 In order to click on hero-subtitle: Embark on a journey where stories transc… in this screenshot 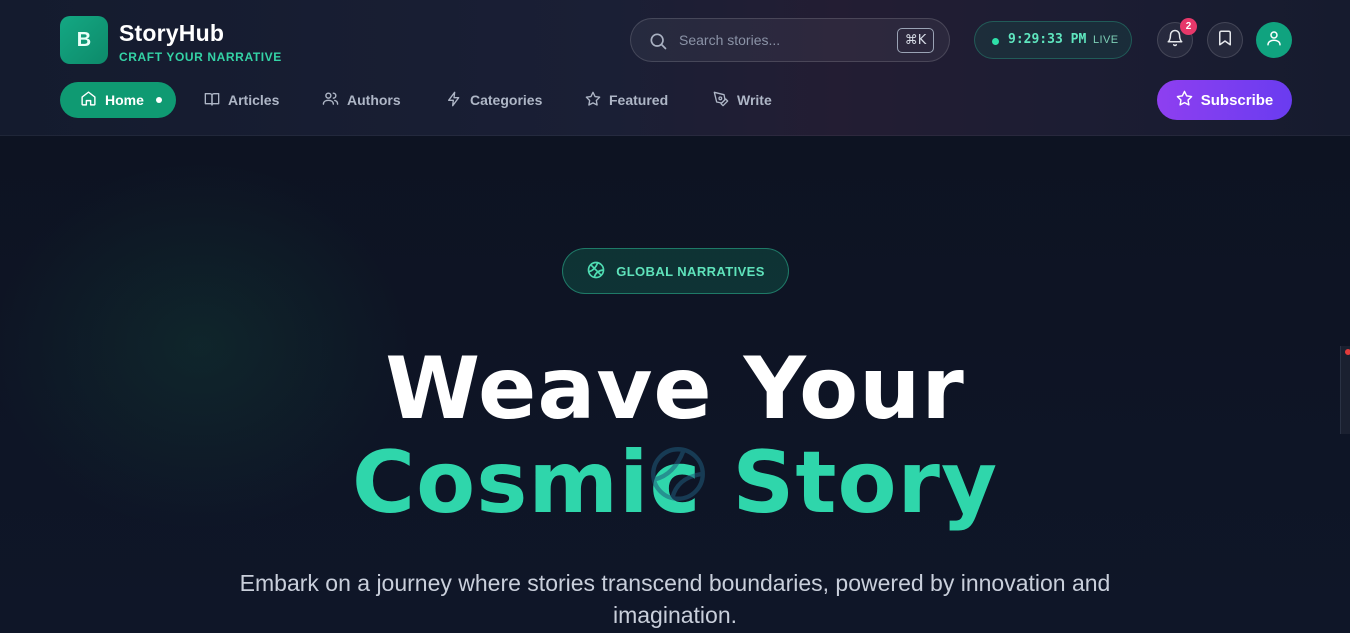, I will do `click(675, 599)`.